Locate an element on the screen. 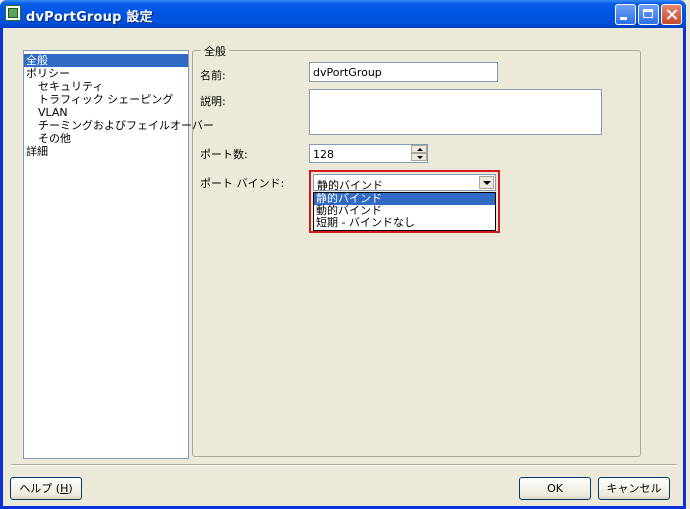 The height and width of the screenshot is (509, 690). window-title: dvPortGroup 設定 is located at coordinates (89, 17).